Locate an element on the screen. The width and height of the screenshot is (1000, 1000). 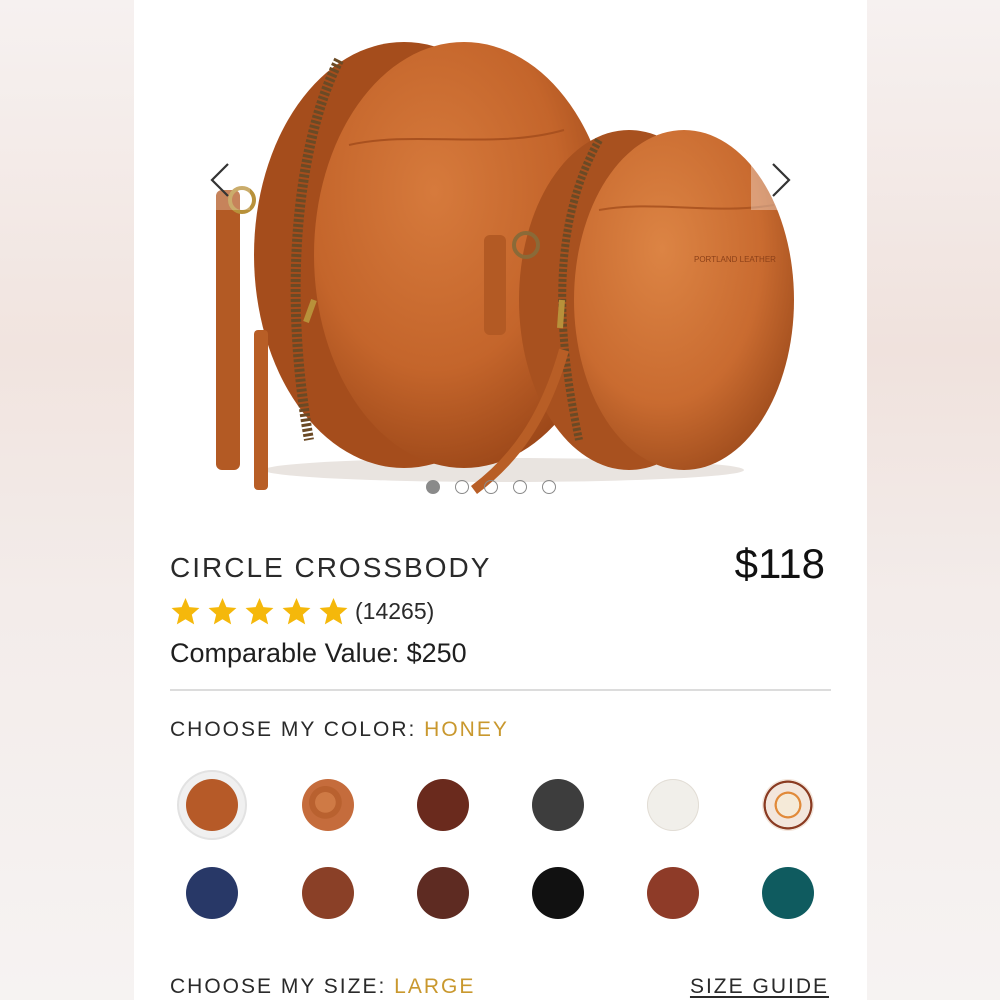
color-swatch-floral-print is located at coordinates (788, 805).